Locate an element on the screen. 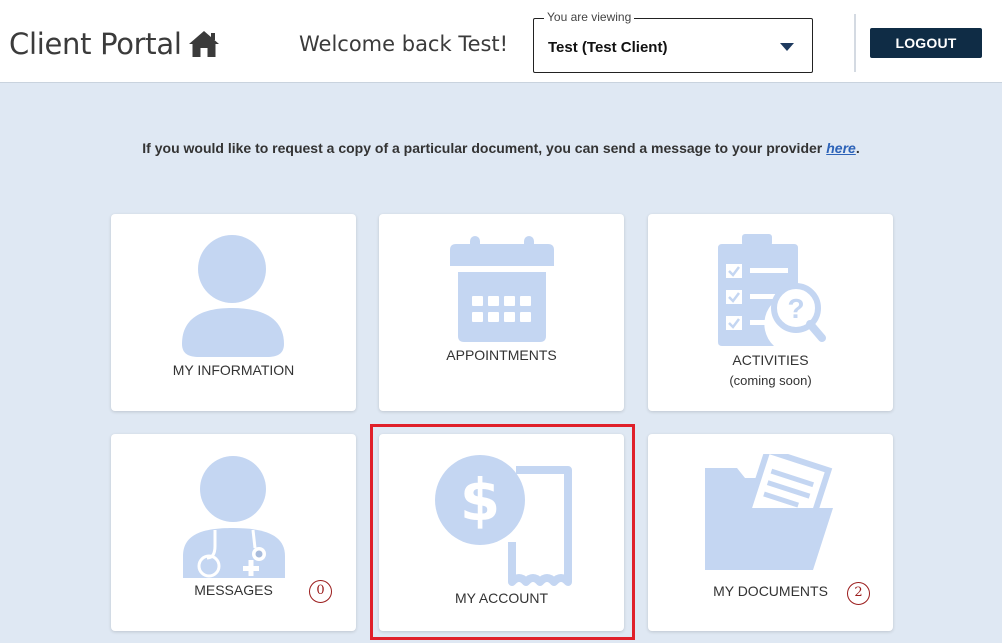 Image resolution: width=1002 pixels, height=643 pixels. welcome-message: Welcome back Test! is located at coordinates (404, 44).